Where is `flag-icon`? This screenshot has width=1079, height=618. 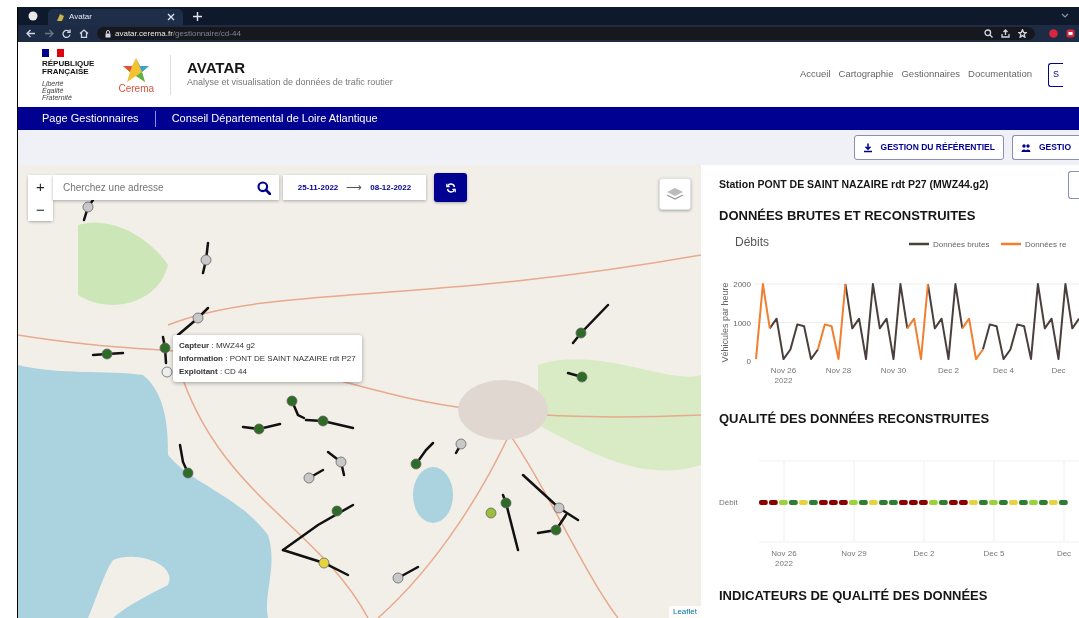
flag-icon is located at coordinates (53, 52).